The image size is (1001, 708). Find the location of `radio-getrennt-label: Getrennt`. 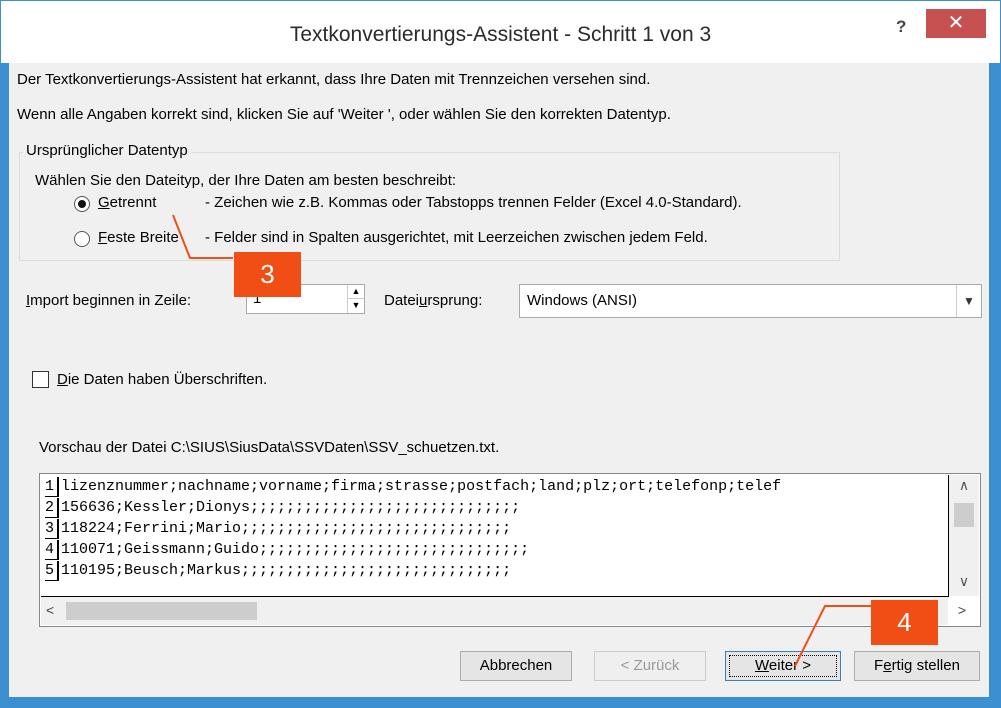

radio-getrennt-label: Getrennt is located at coordinates (127, 202).